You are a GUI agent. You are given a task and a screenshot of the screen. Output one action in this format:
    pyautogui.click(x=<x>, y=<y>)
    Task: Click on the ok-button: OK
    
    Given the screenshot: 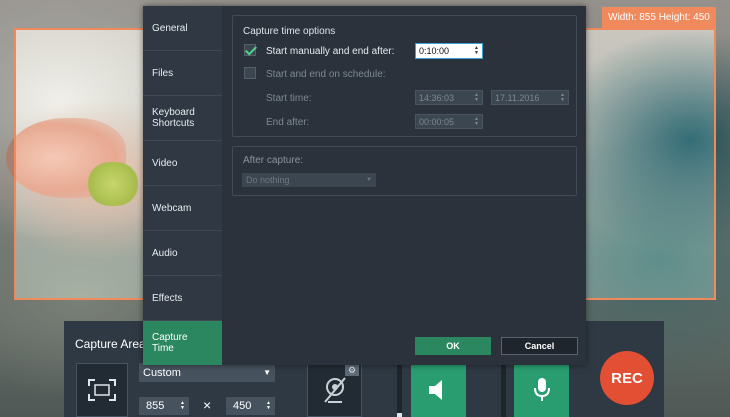 What is the action you would take?
    pyautogui.click(x=453, y=346)
    